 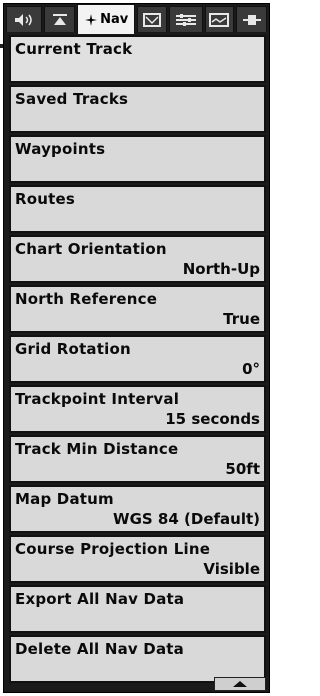 What do you see at coordinates (74, 49) in the screenshot?
I see `menu-item-label: Current Track` at bounding box center [74, 49].